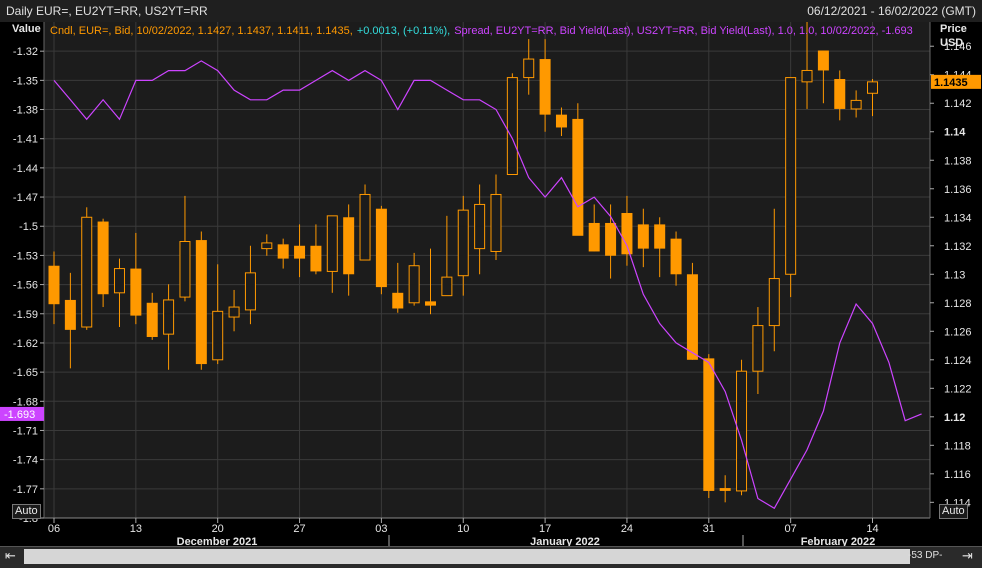  Describe the element at coordinates (958, 389) in the screenshot. I see `right-tick-label: 1.122` at that location.